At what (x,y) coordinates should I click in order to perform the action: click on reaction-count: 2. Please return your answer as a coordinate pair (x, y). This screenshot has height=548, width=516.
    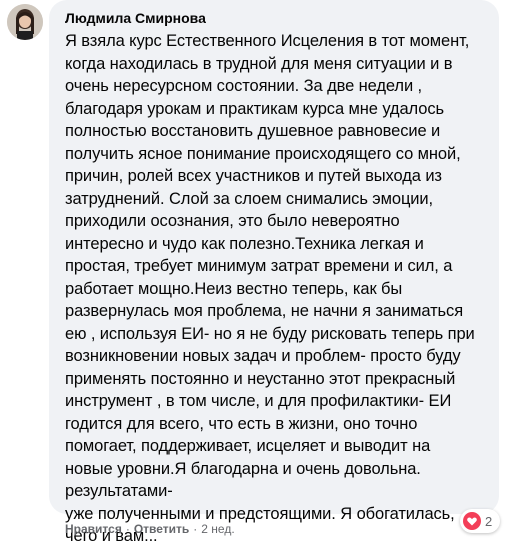
    Looking at the image, I should click on (489, 521).